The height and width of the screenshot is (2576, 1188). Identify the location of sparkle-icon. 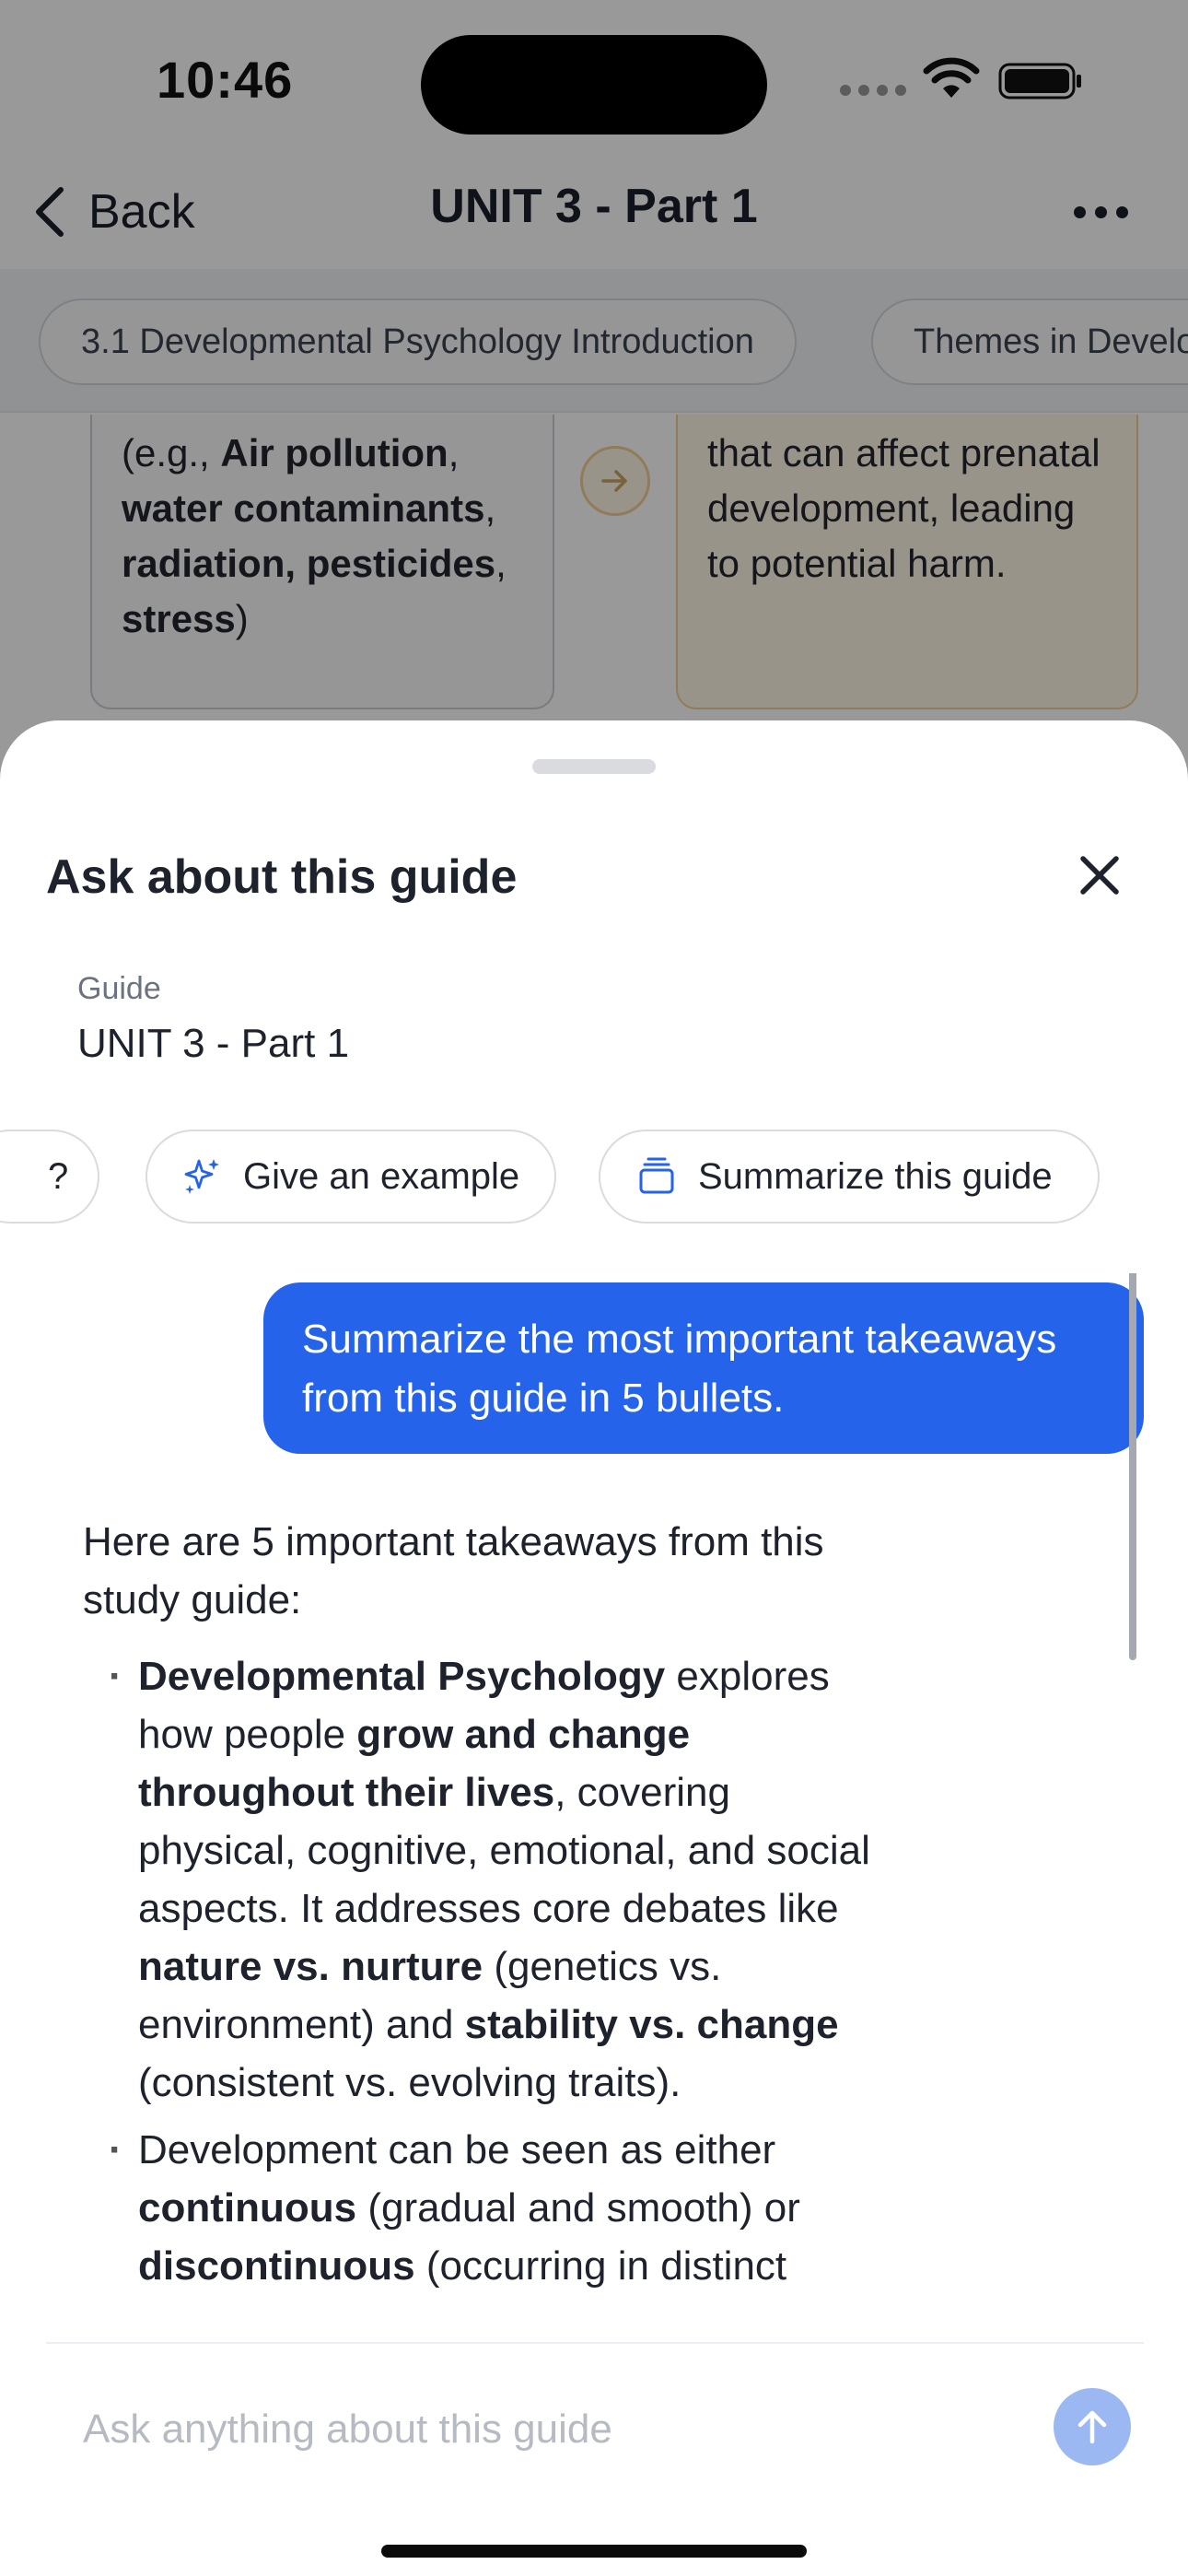
(201, 1176).